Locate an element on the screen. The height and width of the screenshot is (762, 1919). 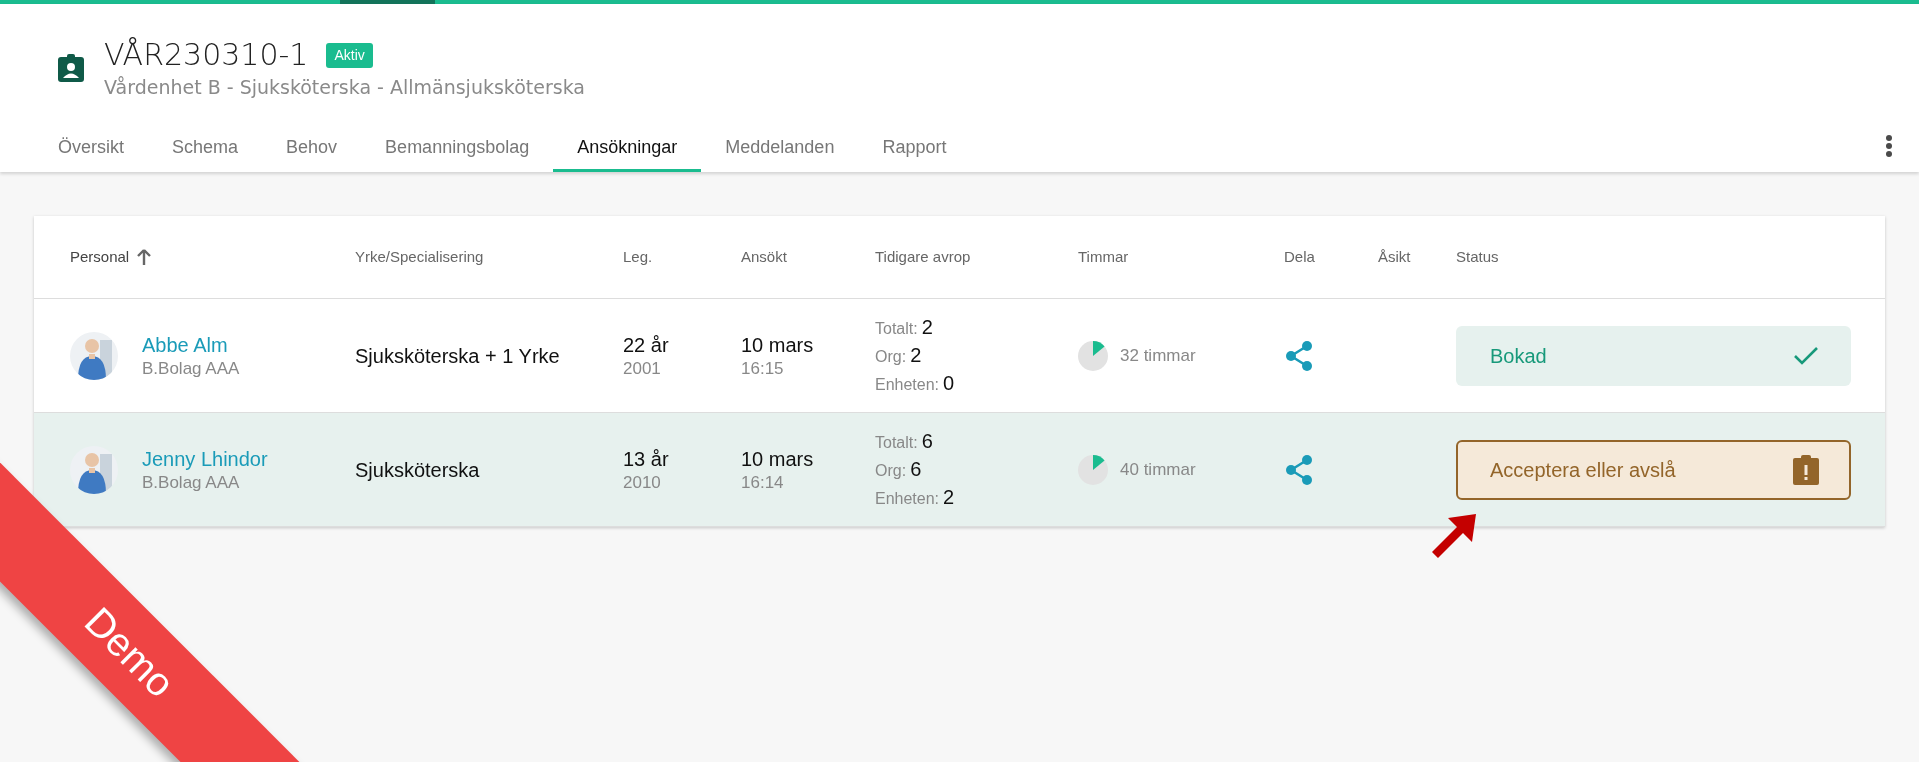
table-row: Abbe Alm B.Bolag AAA Sjuksköterska + 1 Yrke 22 år 2001 10 mars 16:15 Totalt: 2 Org: 2 Enheten: 0 32 timmar Bokad is located at coordinates (959, 356).